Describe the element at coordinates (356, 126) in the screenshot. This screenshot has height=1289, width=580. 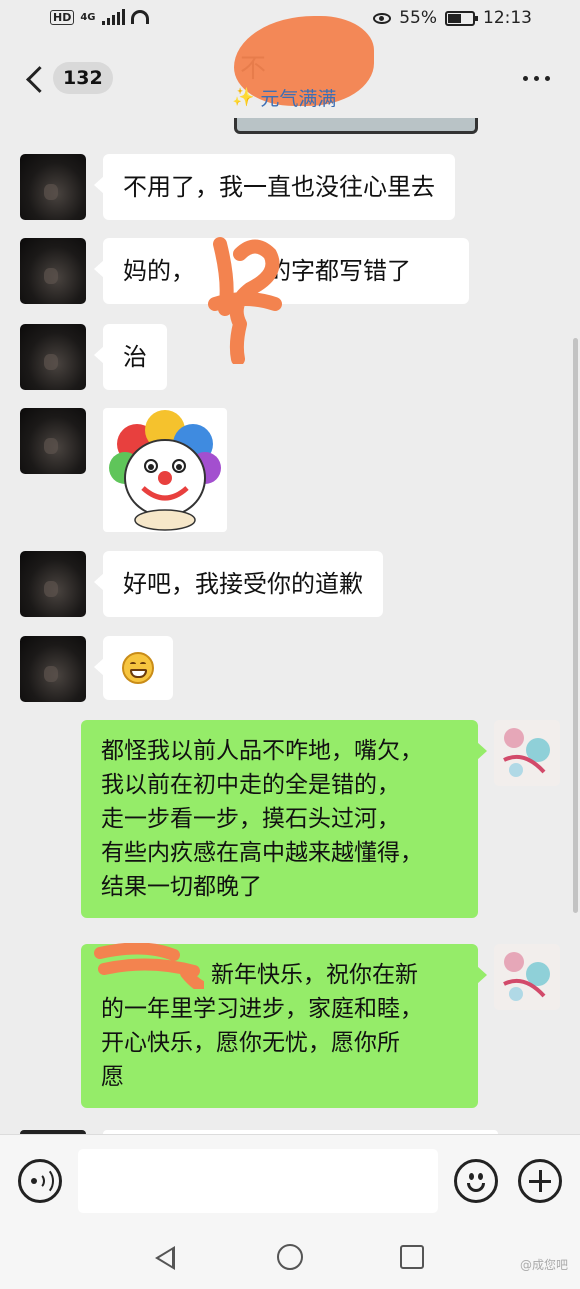
I see `image-message-partial` at that location.